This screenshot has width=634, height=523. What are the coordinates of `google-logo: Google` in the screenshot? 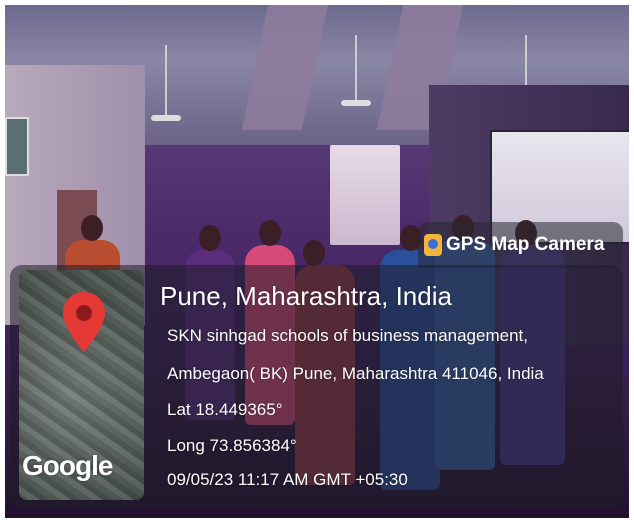 It's located at (67, 465).